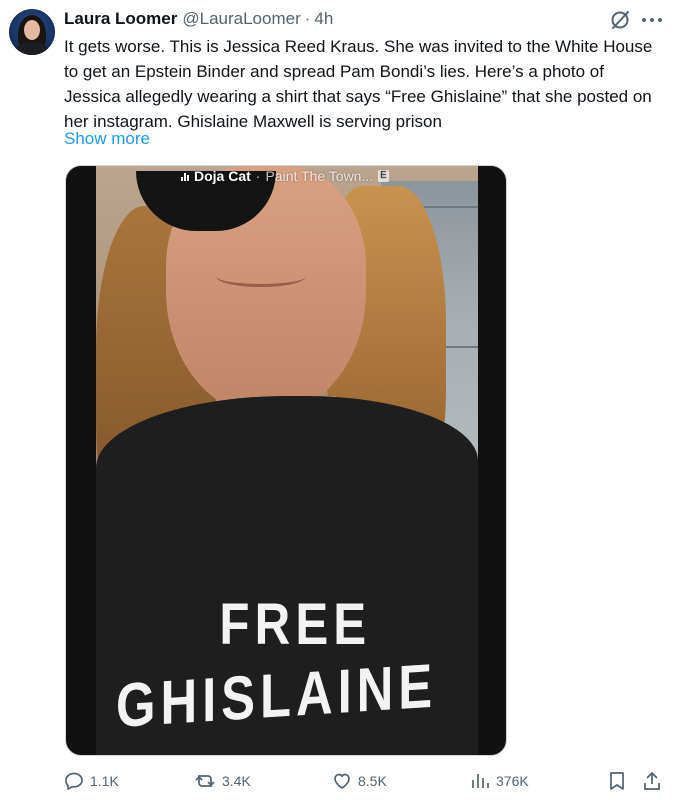 The image size is (679, 800). Describe the element at coordinates (261, 276) in the screenshot. I see `mouth` at that location.